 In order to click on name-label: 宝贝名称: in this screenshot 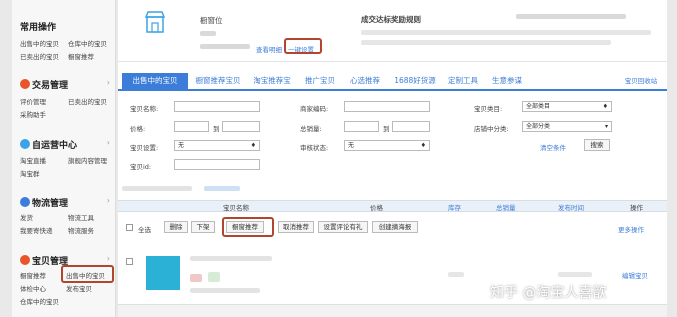, I will do `click(144, 109)`.